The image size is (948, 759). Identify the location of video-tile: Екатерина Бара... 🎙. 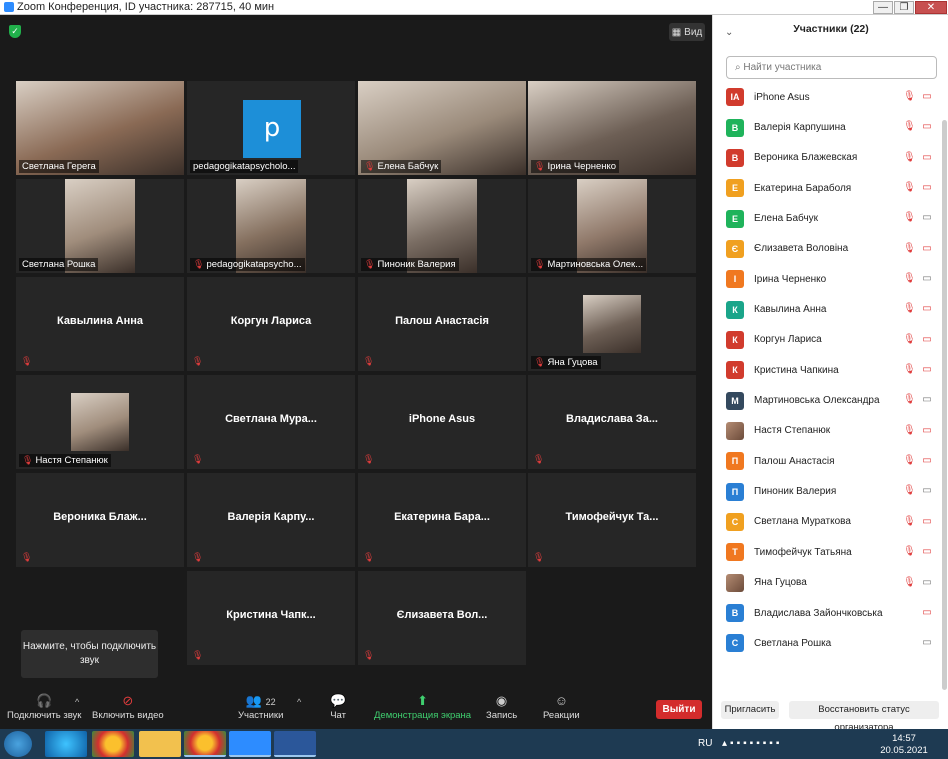
(442, 520).